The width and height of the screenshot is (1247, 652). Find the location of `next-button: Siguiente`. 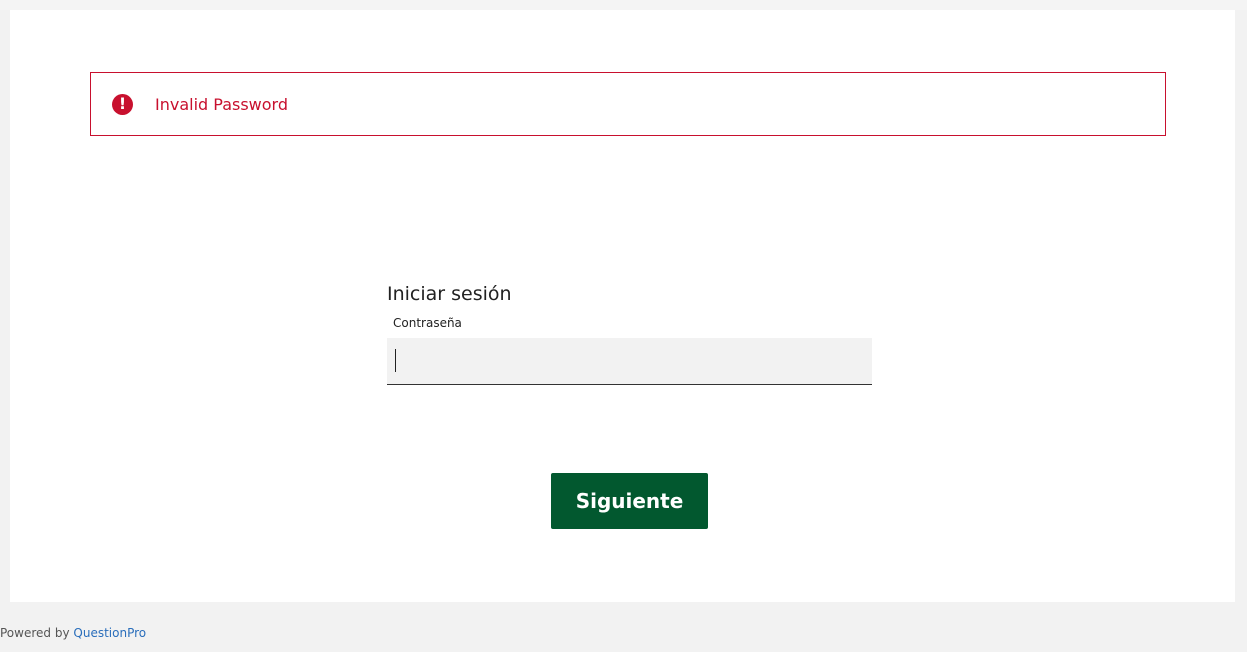

next-button: Siguiente is located at coordinates (629, 501).